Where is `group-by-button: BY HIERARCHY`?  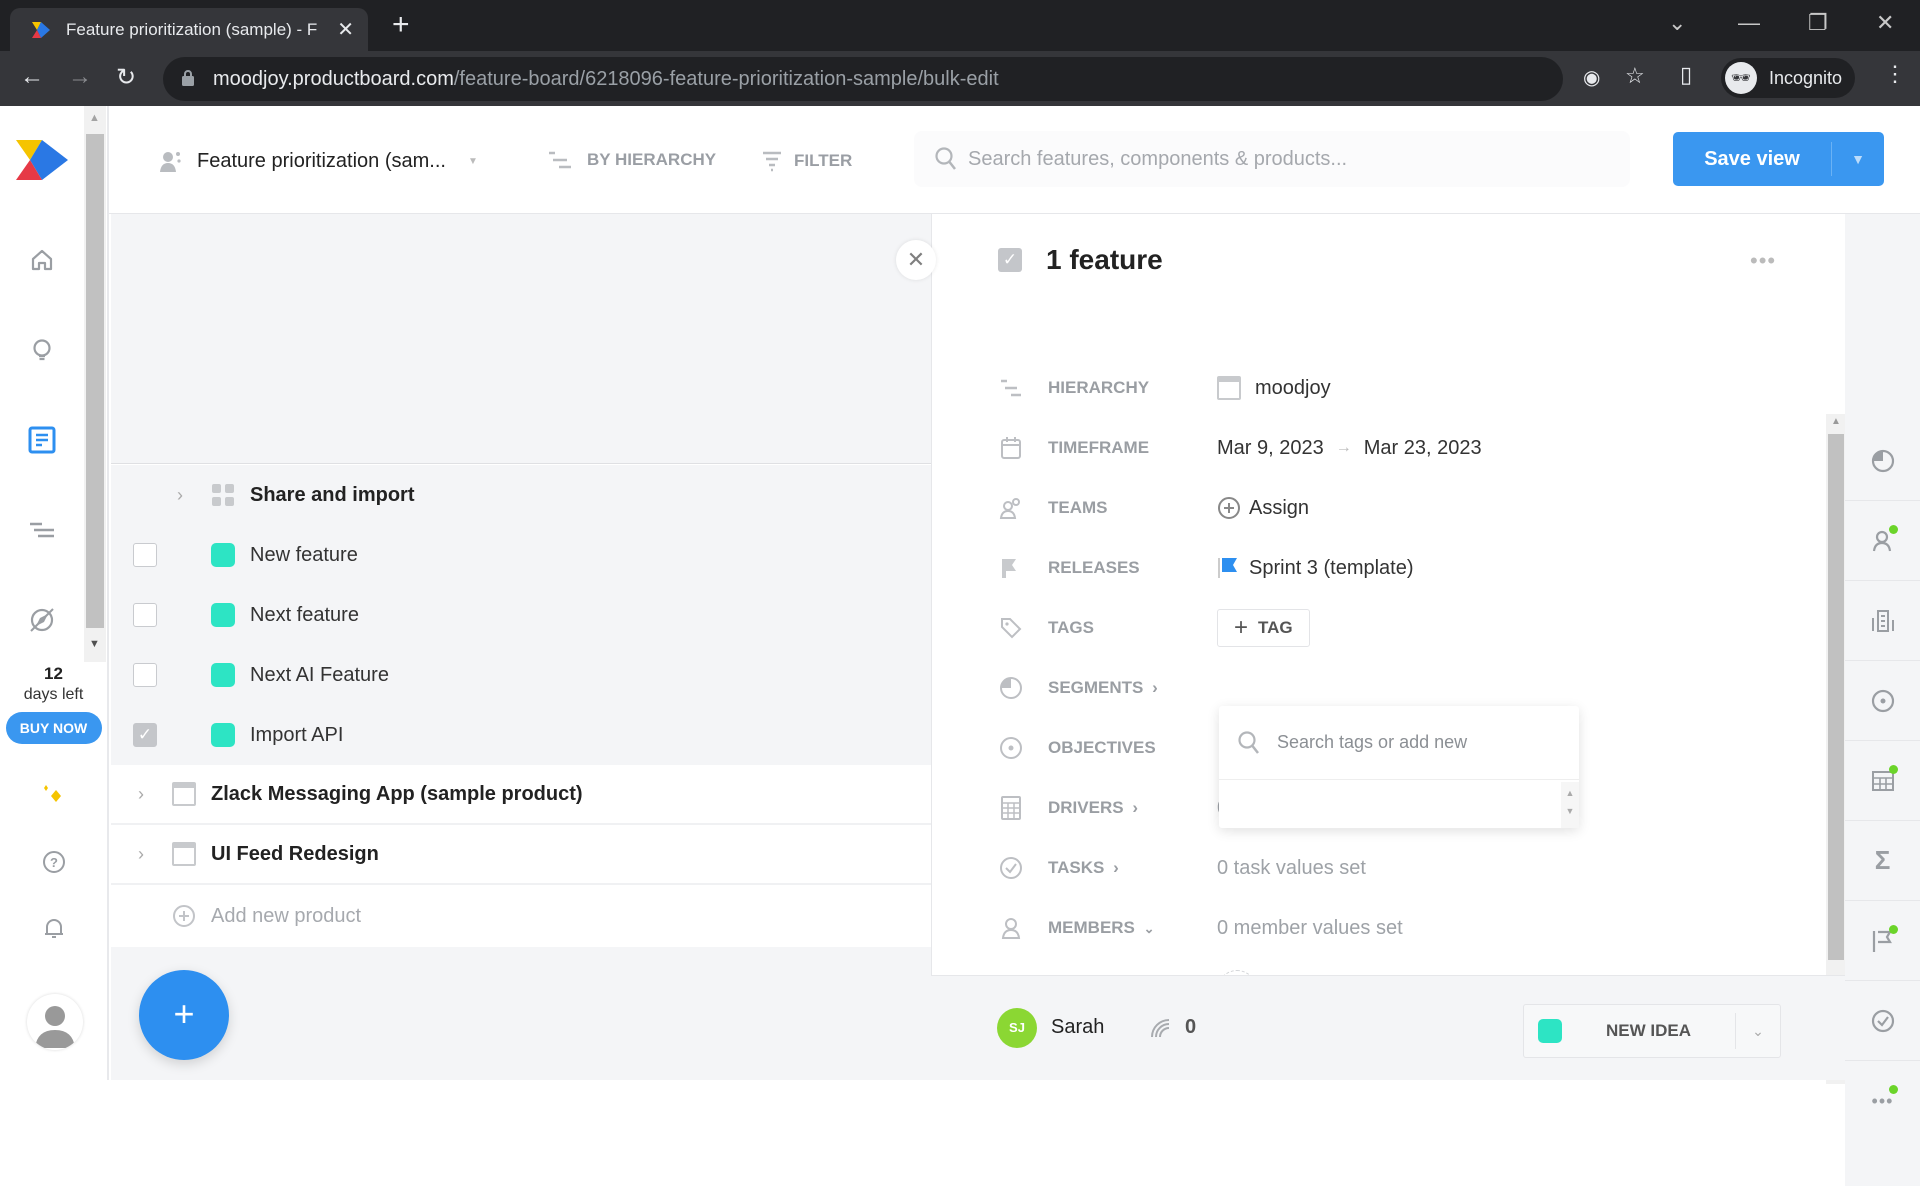 group-by-button: BY HIERARCHY is located at coordinates (631, 160).